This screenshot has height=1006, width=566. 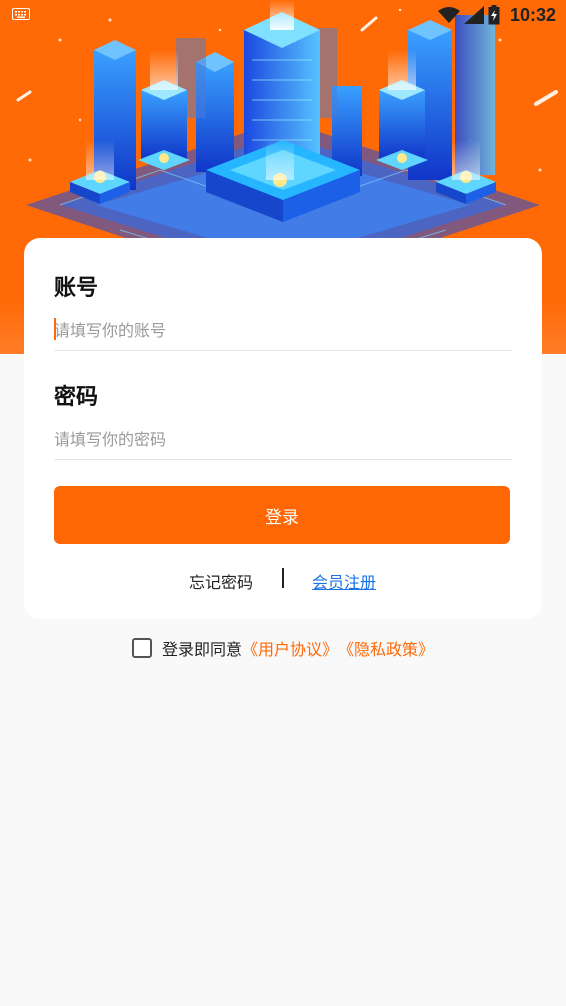 I want to click on cell-signal-icon, so click(x=473, y=15).